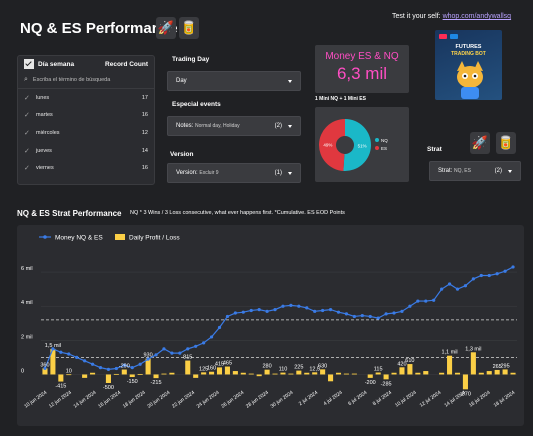 The width and height of the screenshot is (533, 436). I want to click on record-count: 16, so click(144, 115).